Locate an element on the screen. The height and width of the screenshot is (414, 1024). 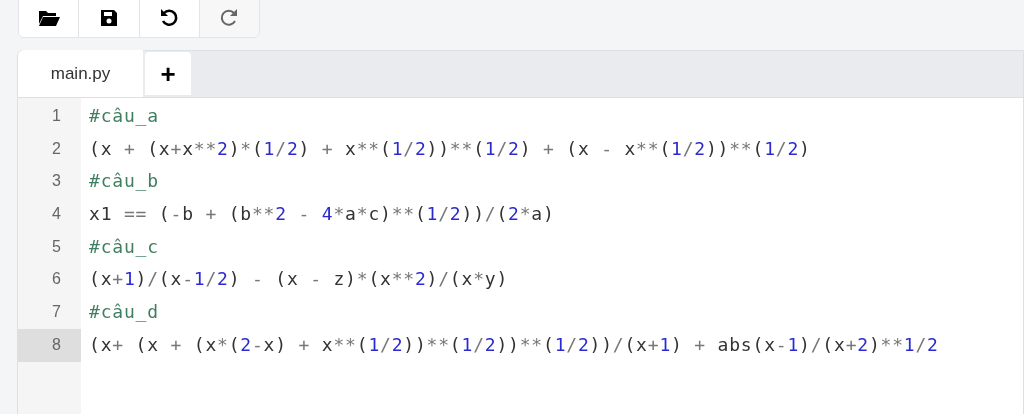
line-number: 2 is located at coordinates (56, 148).